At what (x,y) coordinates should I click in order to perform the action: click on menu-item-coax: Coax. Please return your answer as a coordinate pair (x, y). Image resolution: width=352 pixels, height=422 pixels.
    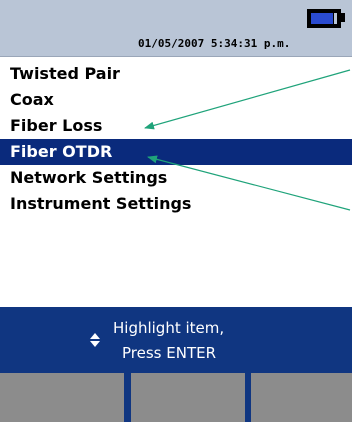
    Looking at the image, I should click on (176, 100).